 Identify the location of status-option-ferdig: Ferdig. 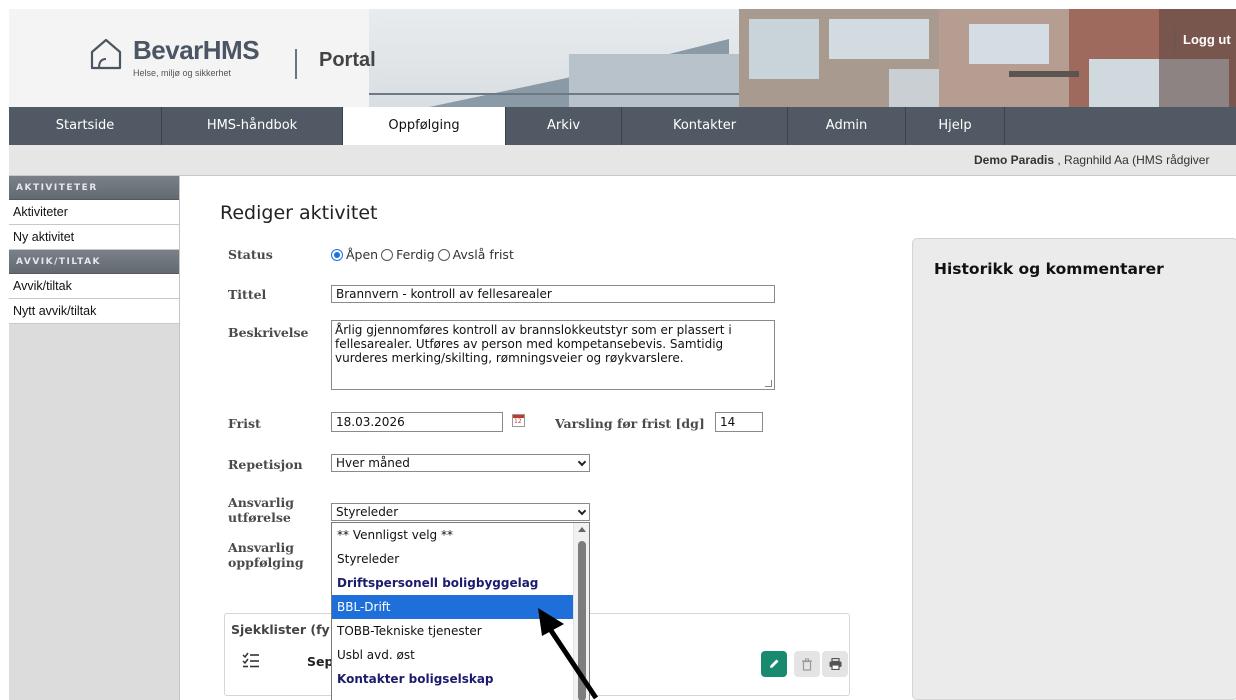
(408, 254).